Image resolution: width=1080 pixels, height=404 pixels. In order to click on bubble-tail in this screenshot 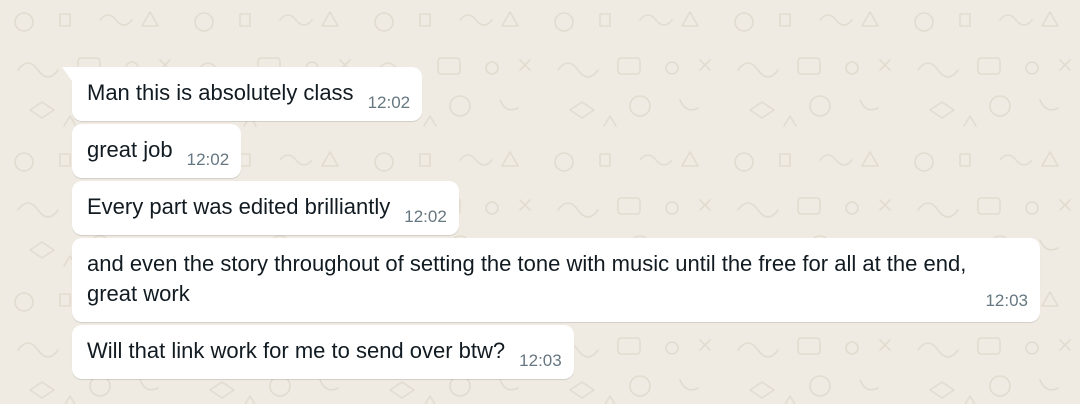, I will do `click(67, 74)`.